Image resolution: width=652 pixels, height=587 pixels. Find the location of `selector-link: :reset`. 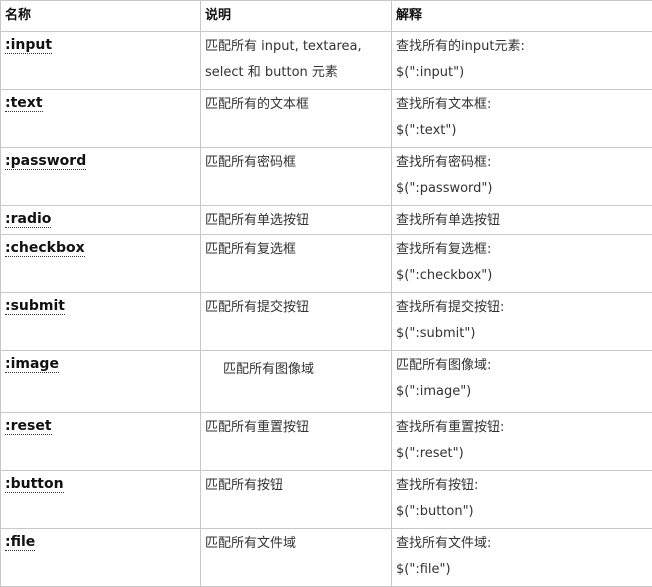

selector-link: :reset is located at coordinates (28, 426).